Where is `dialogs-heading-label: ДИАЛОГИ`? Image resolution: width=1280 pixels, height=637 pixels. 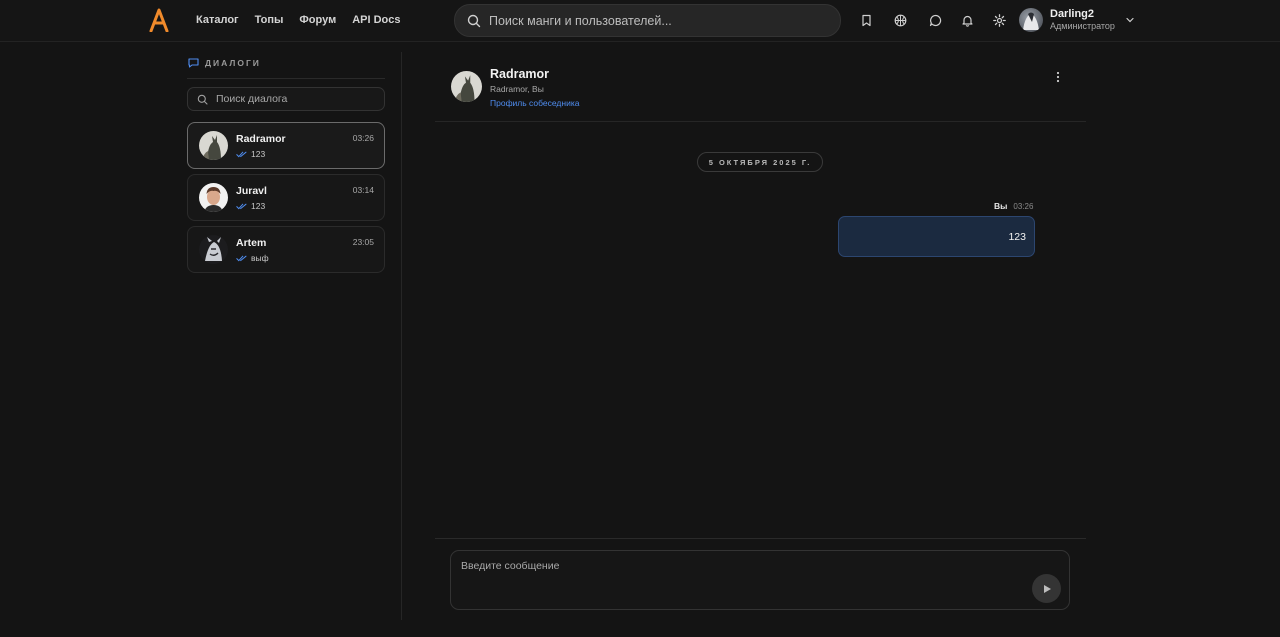
dialogs-heading-label: ДИАЛОГИ is located at coordinates (233, 63).